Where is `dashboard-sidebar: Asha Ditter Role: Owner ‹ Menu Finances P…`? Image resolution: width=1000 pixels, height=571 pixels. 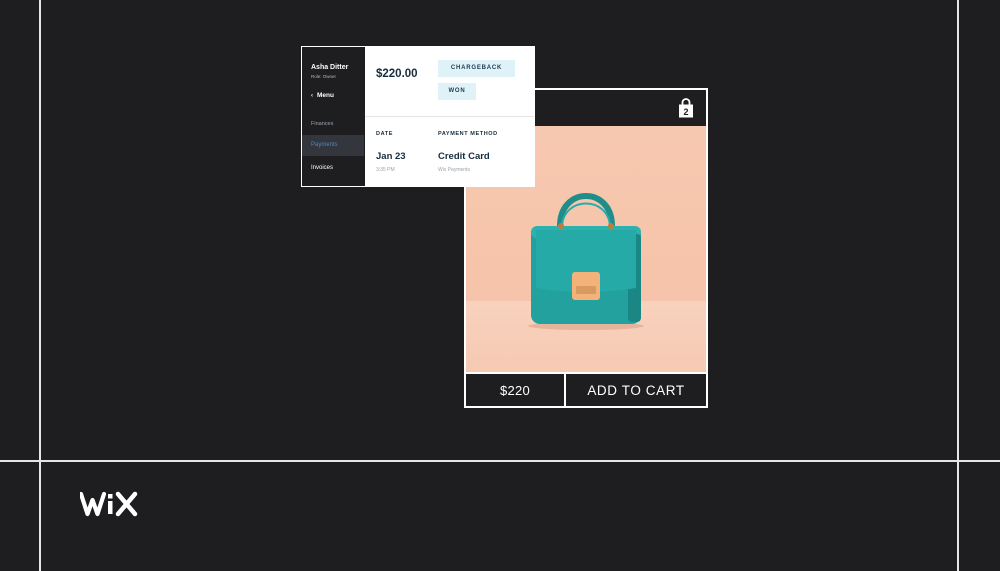
dashboard-sidebar: Asha Ditter Role: Owner ‹ Menu Finances P… is located at coordinates (333, 116).